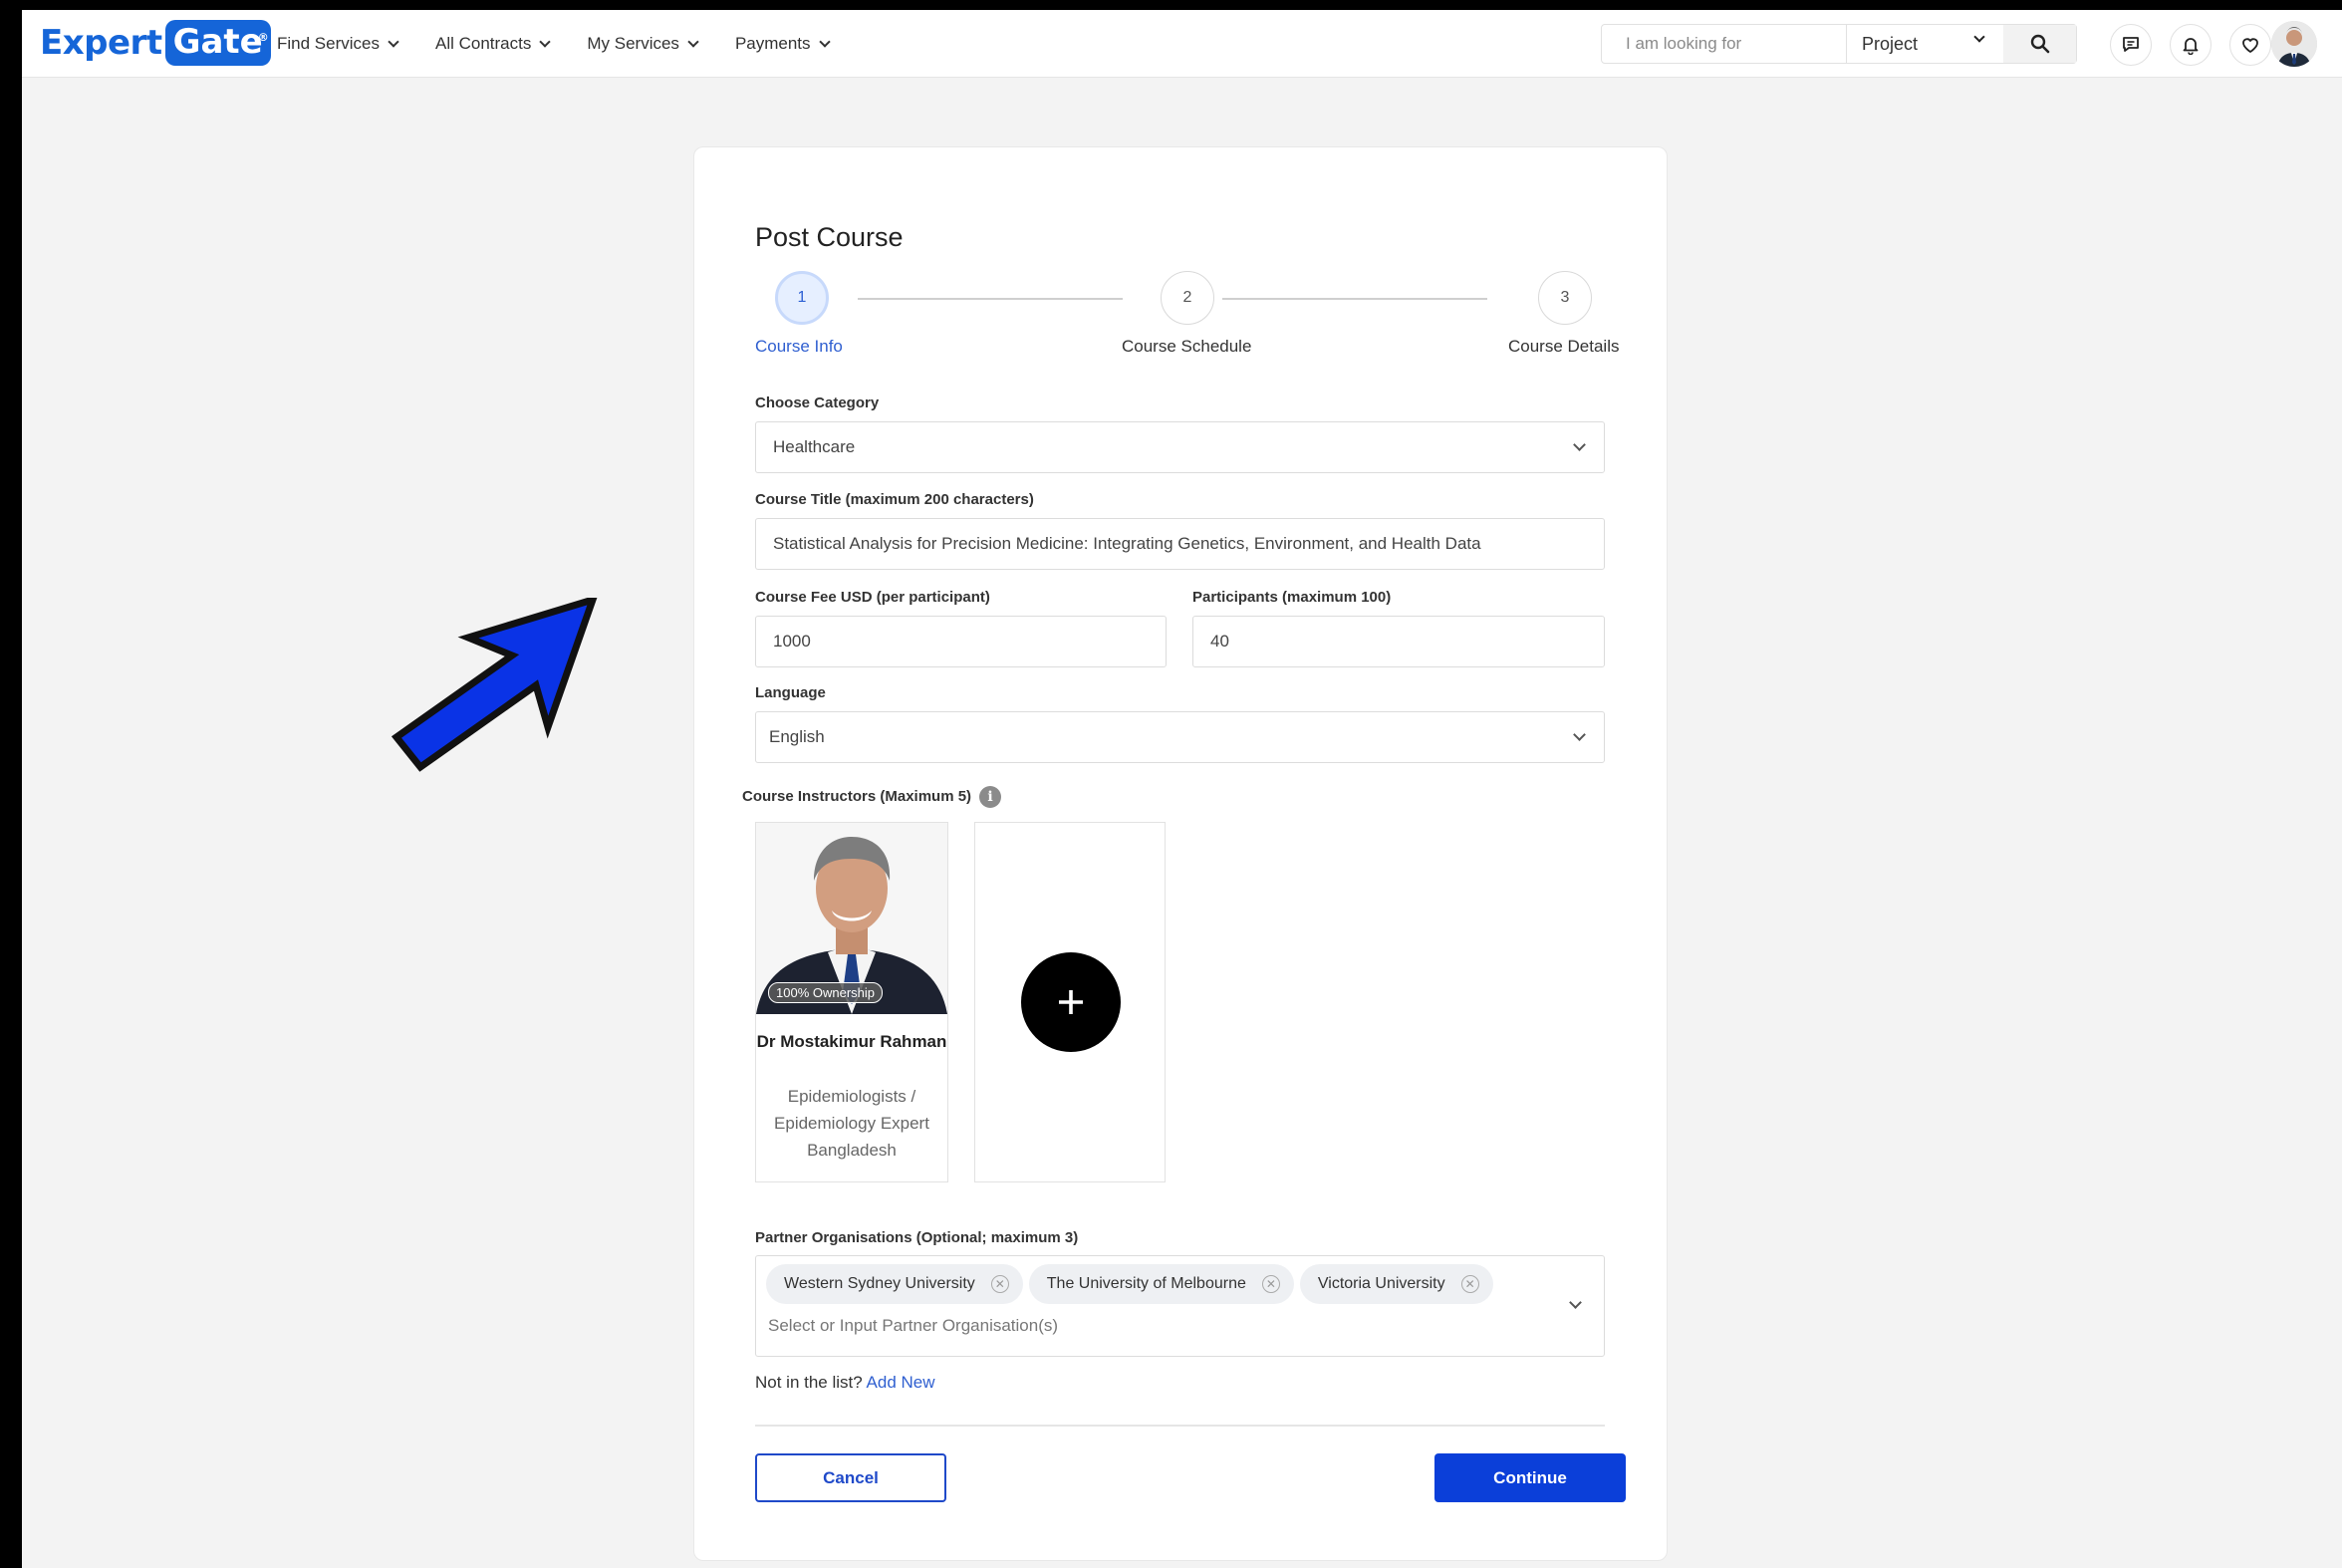 The image size is (2342, 1568). I want to click on instructor-name: Dr Mostakimur Rahman, so click(852, 1041).